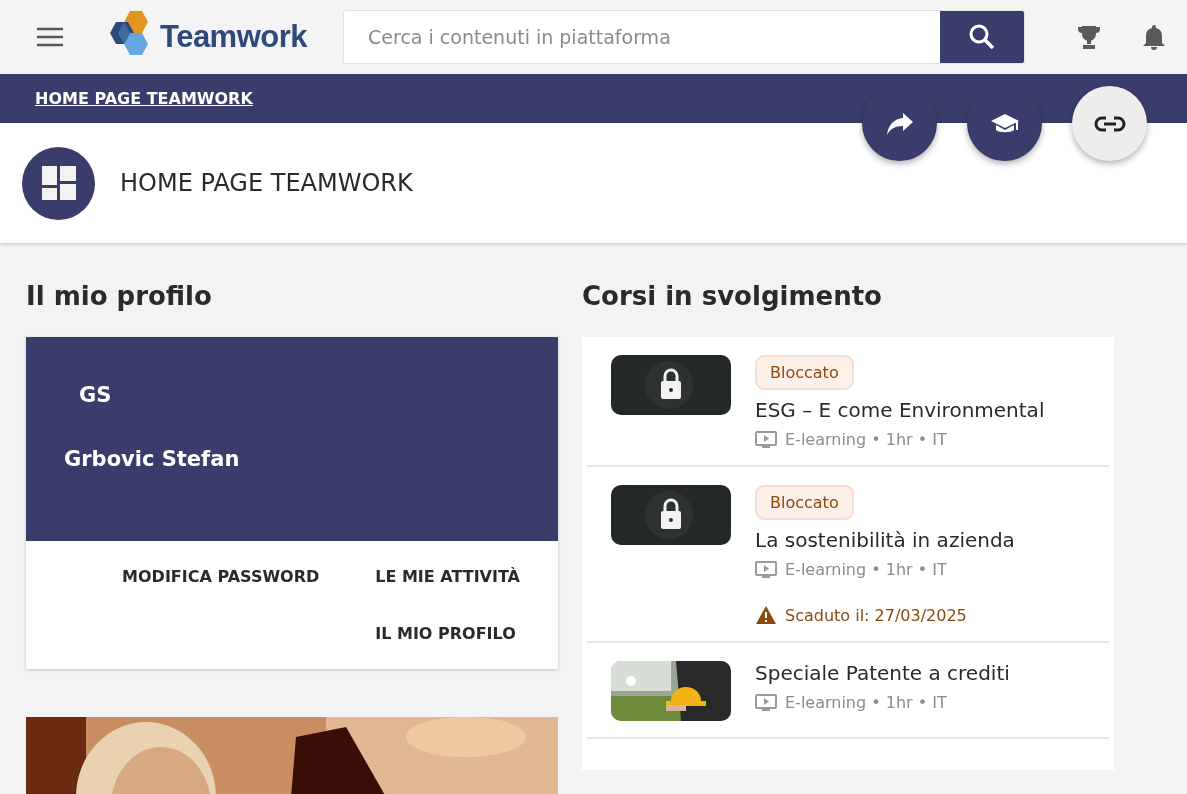  I want to click on course-title: Speciale Patente a crediti, so click(882, 673).